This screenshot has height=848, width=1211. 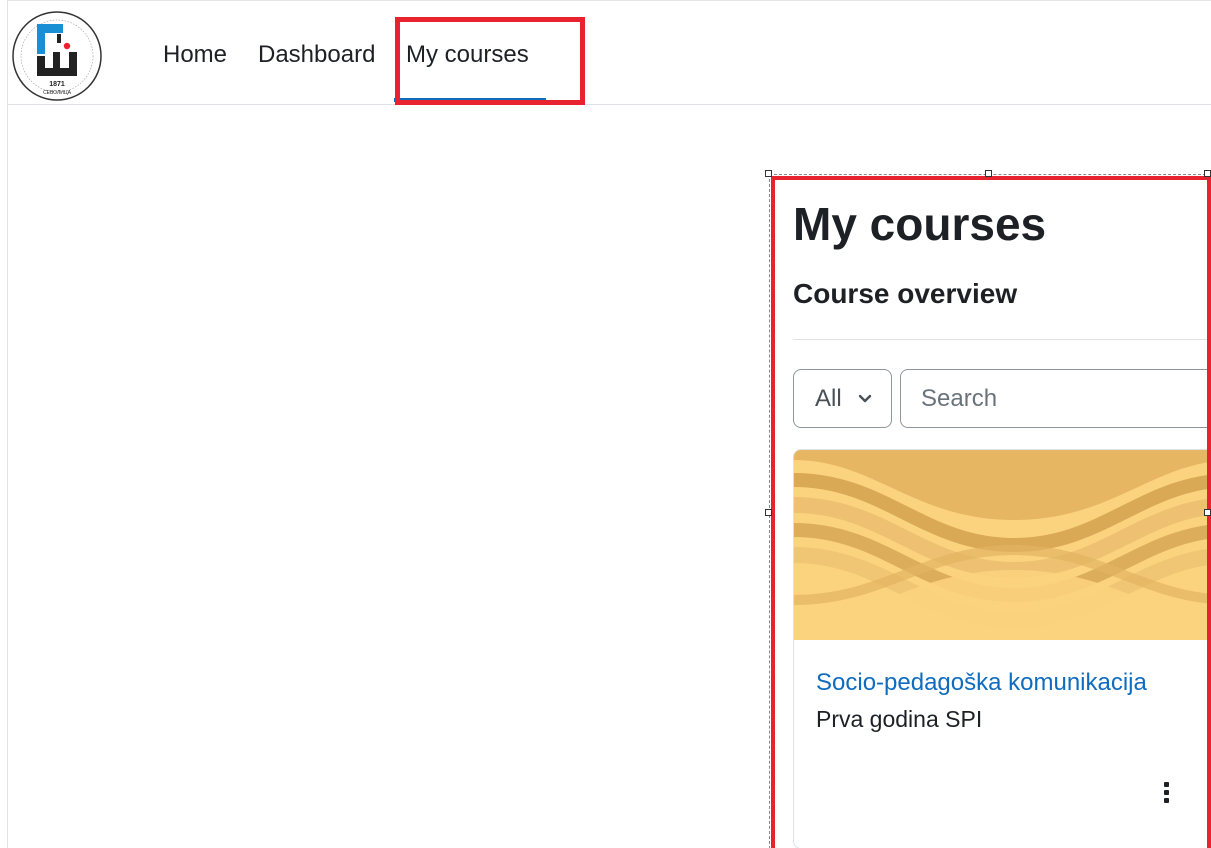 I want to click on nav-my-courses: My courses, so click(x=467, y=55).